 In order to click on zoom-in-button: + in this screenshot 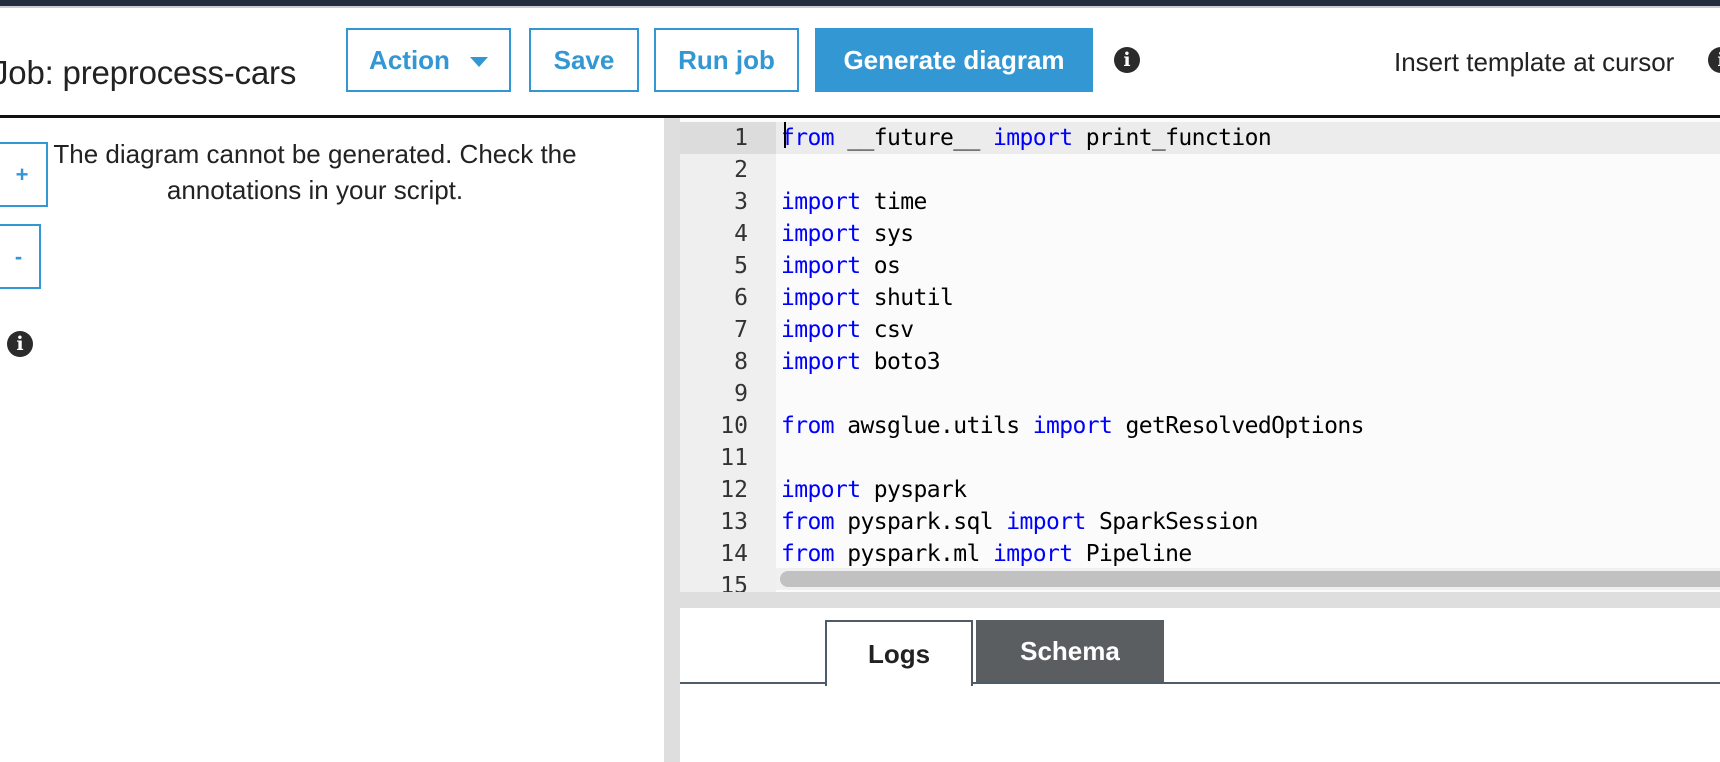, I will do `click(24, 174)`.